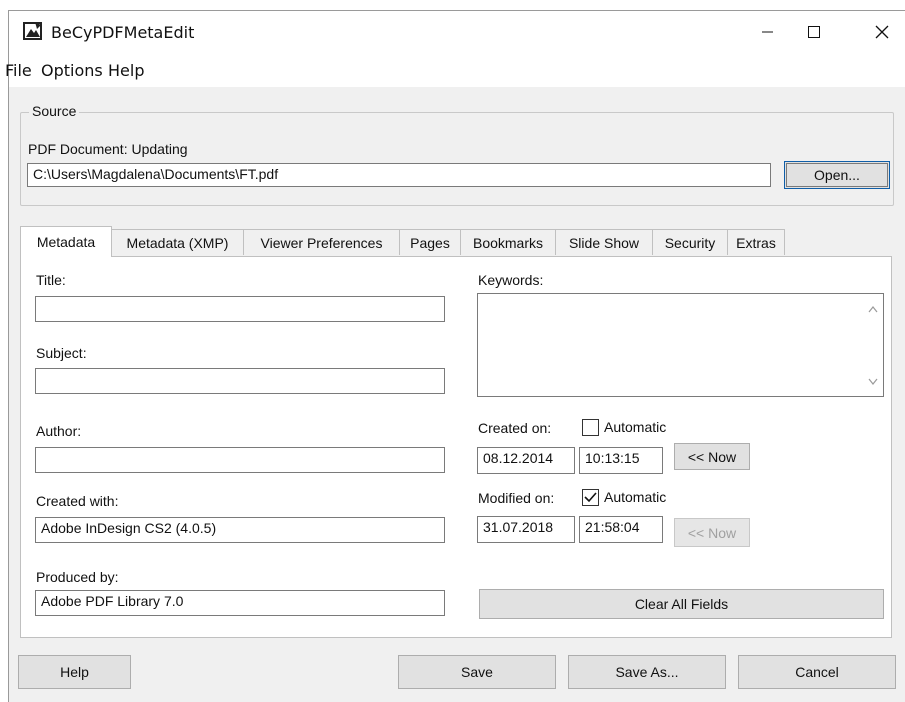 The width and height of the screenshot is (905, 702). What do you see at coordinates (681, 604) in the screenshot?
I see `clear-all-fields-button: Clear All Fields` at bounding box center [681, 604].